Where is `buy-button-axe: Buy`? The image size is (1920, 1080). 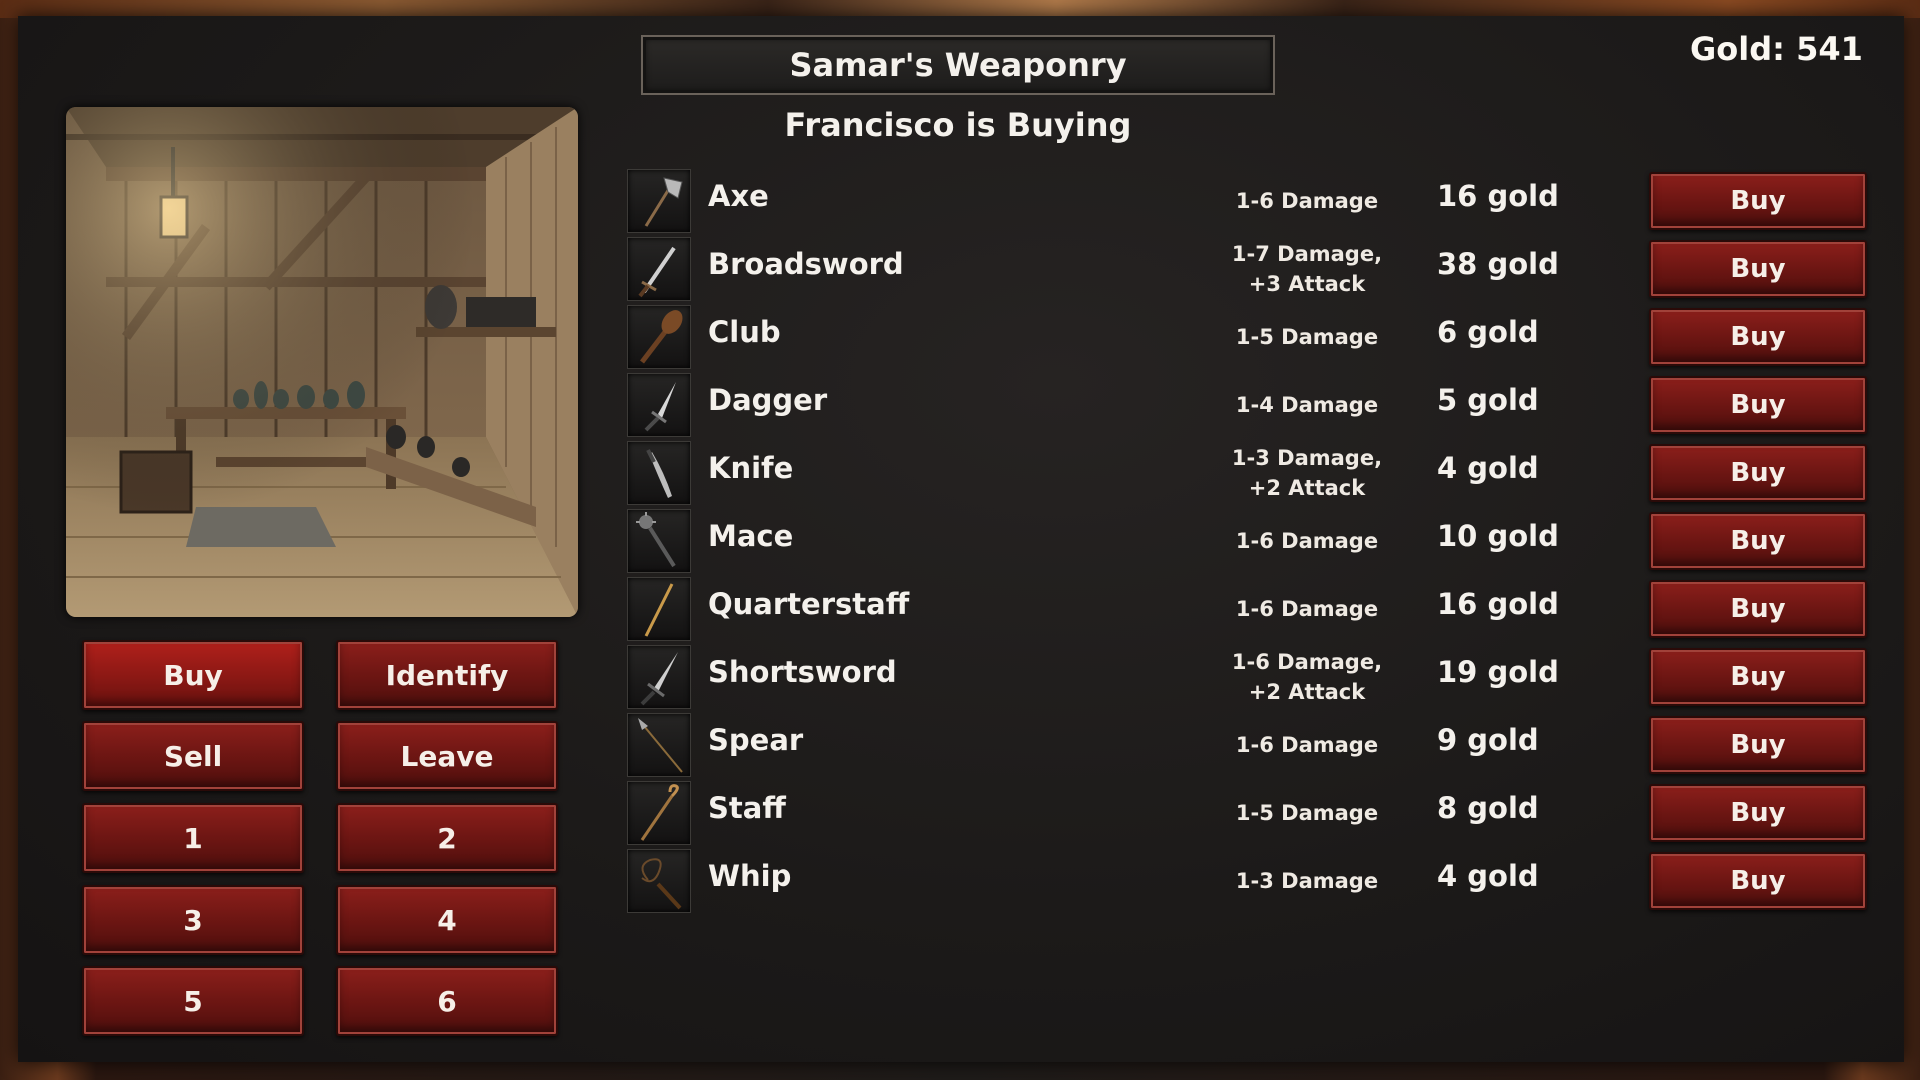 buy-button-axe: Buy is located at coordinates (1758, 201).